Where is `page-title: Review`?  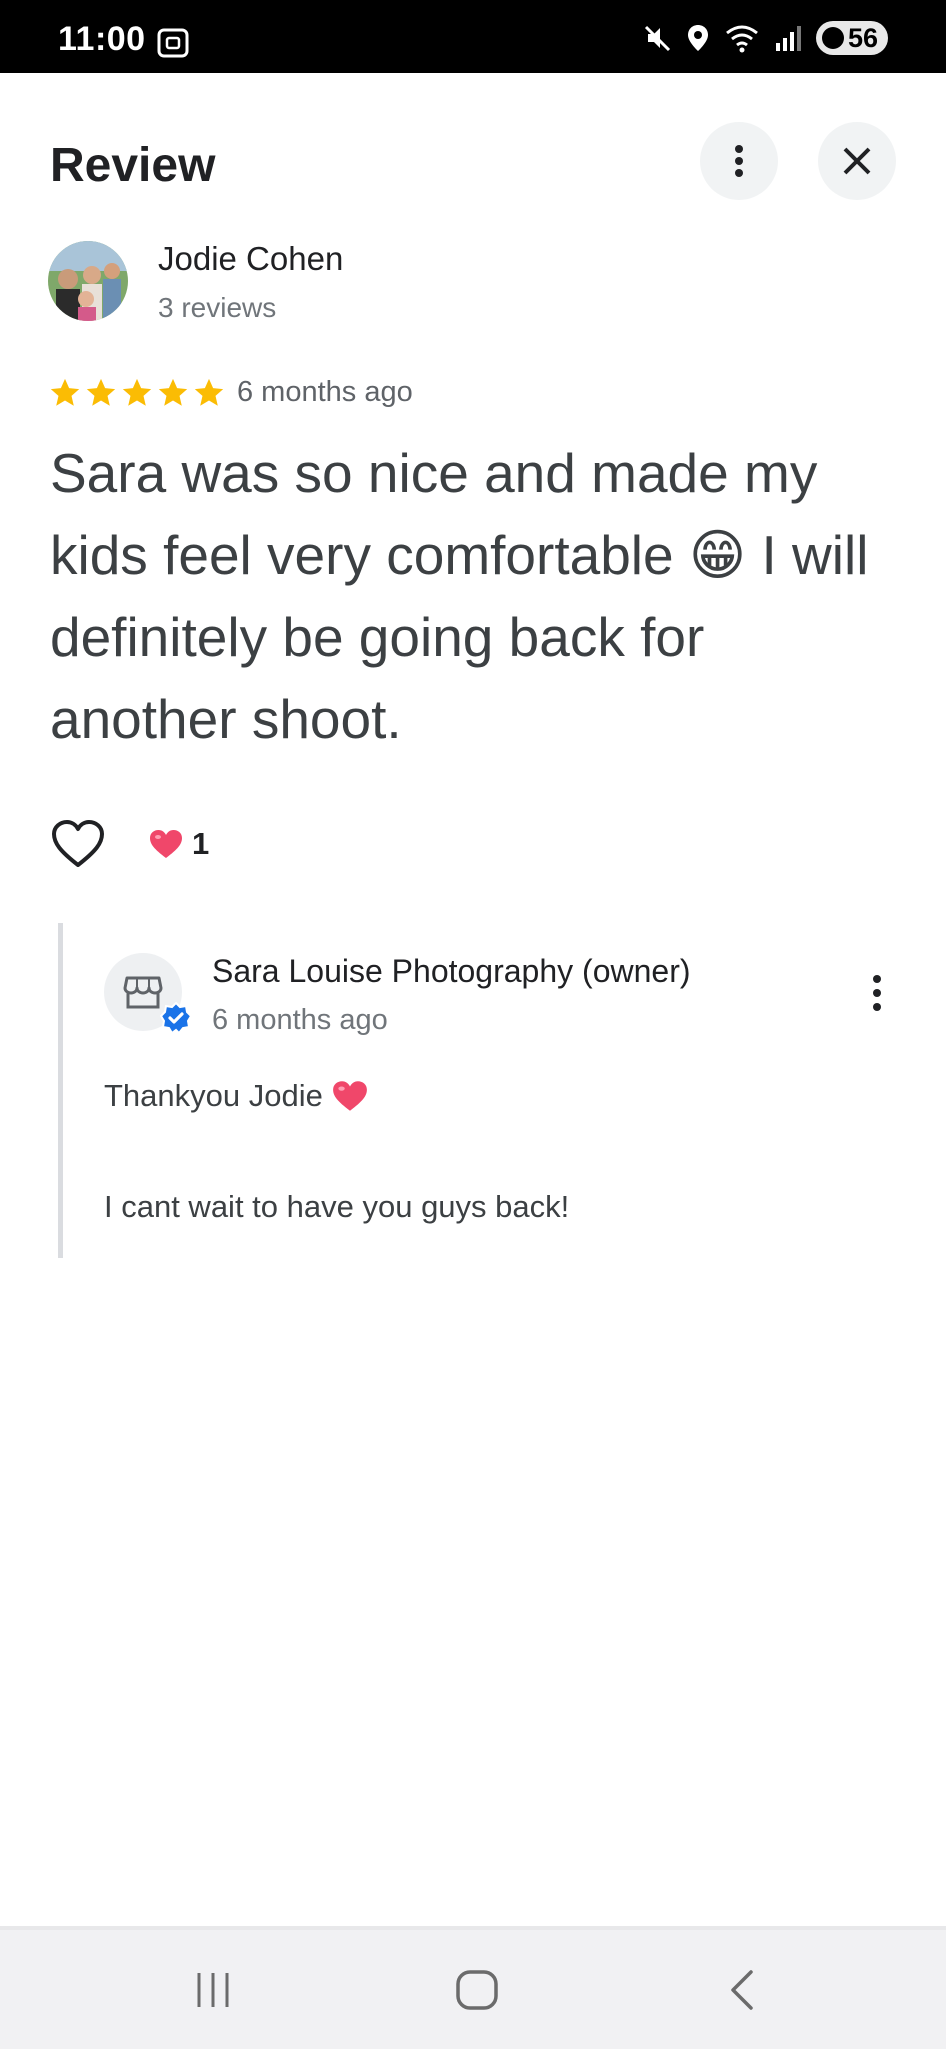 page-title: Review is located at coordinates (133, 165).